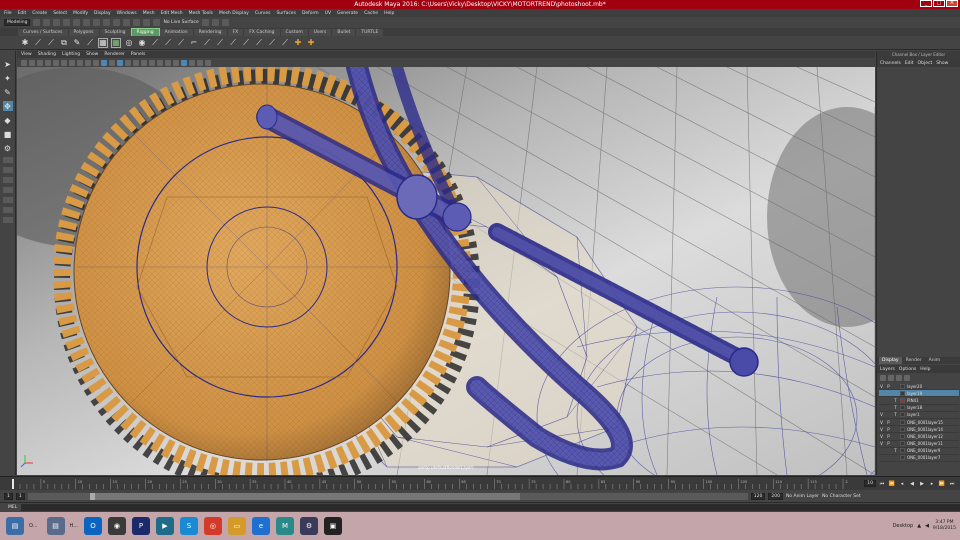 This screenshot has width=960, height=540. I want to click on motion-blur-icon, so click(160, 62).